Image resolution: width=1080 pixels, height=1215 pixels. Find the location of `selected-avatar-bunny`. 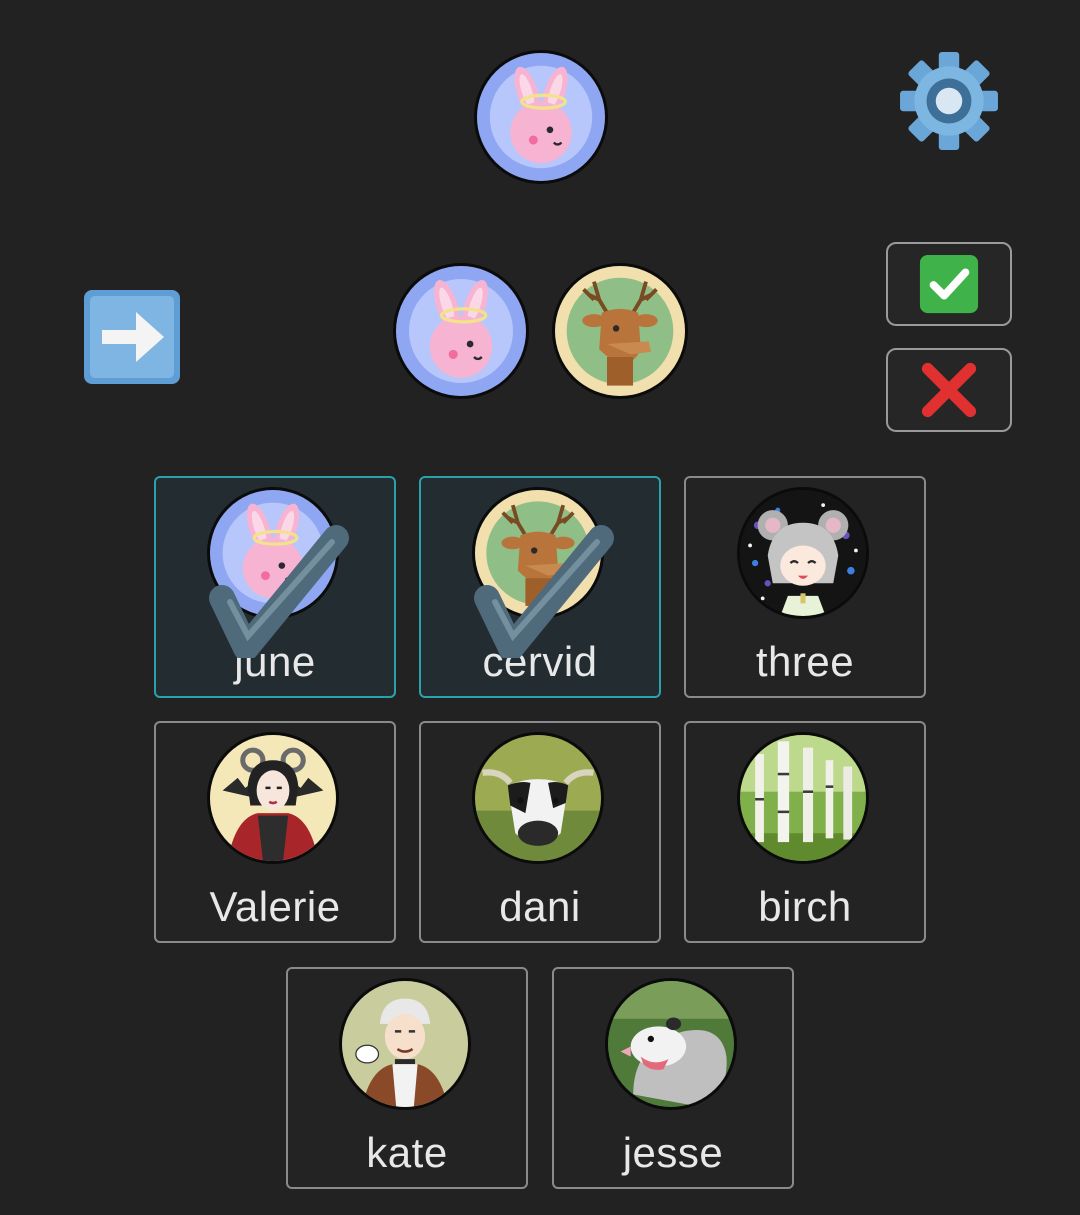

selected-avatar-bunny is located at coordinates (461, 331).